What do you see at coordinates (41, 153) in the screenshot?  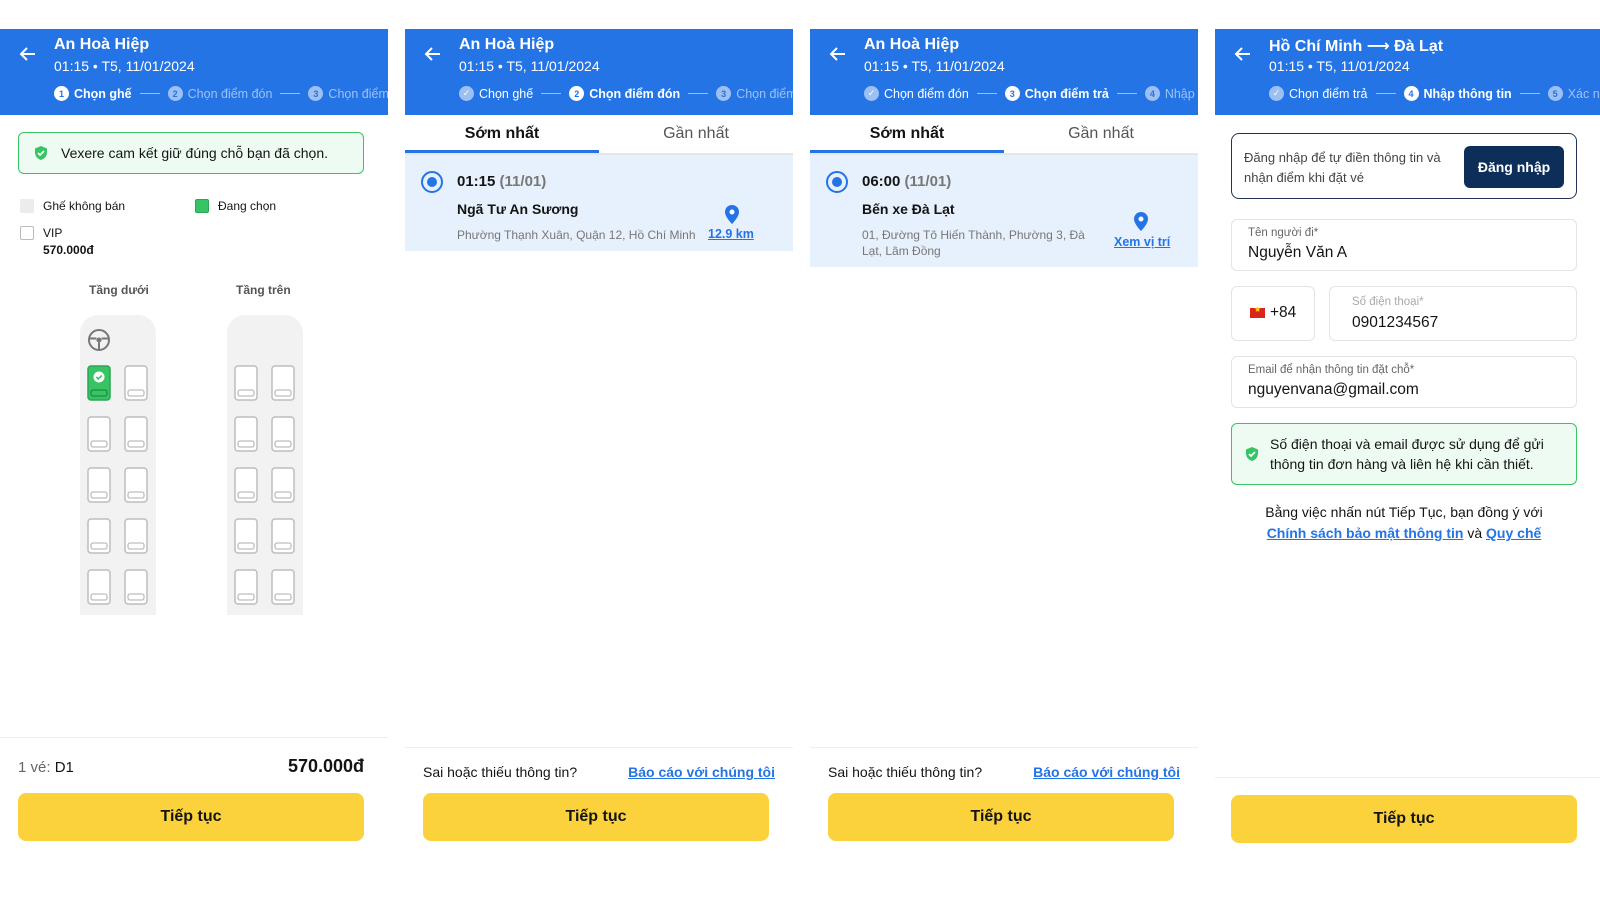 I see `check-shield-icon` at bounding box center [41, 153].